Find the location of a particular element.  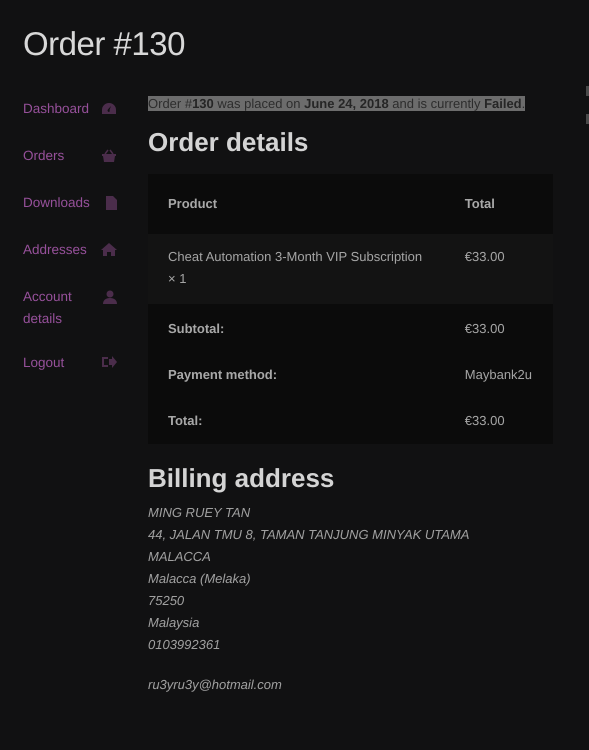

table-cell: Maybank2u is located at coordinates (498, 375).